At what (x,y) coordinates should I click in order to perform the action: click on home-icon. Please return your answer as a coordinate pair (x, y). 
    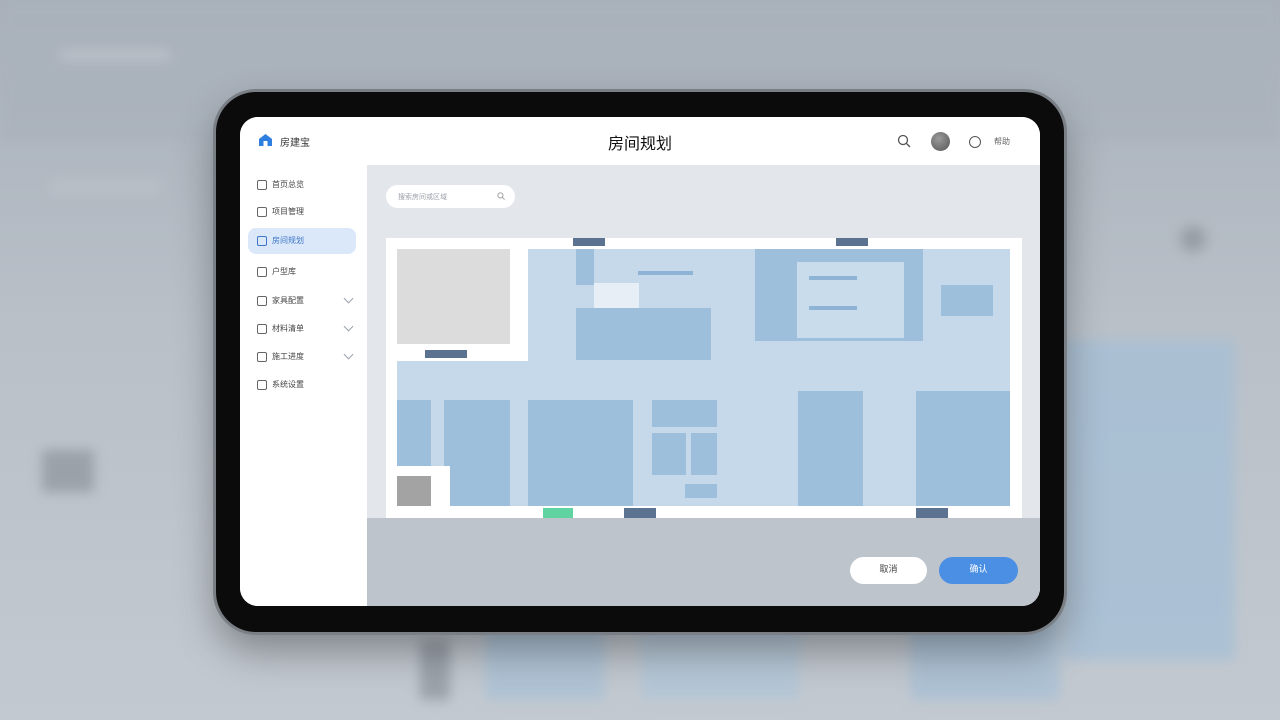
    Looking at the image, I should click on (262, 185).